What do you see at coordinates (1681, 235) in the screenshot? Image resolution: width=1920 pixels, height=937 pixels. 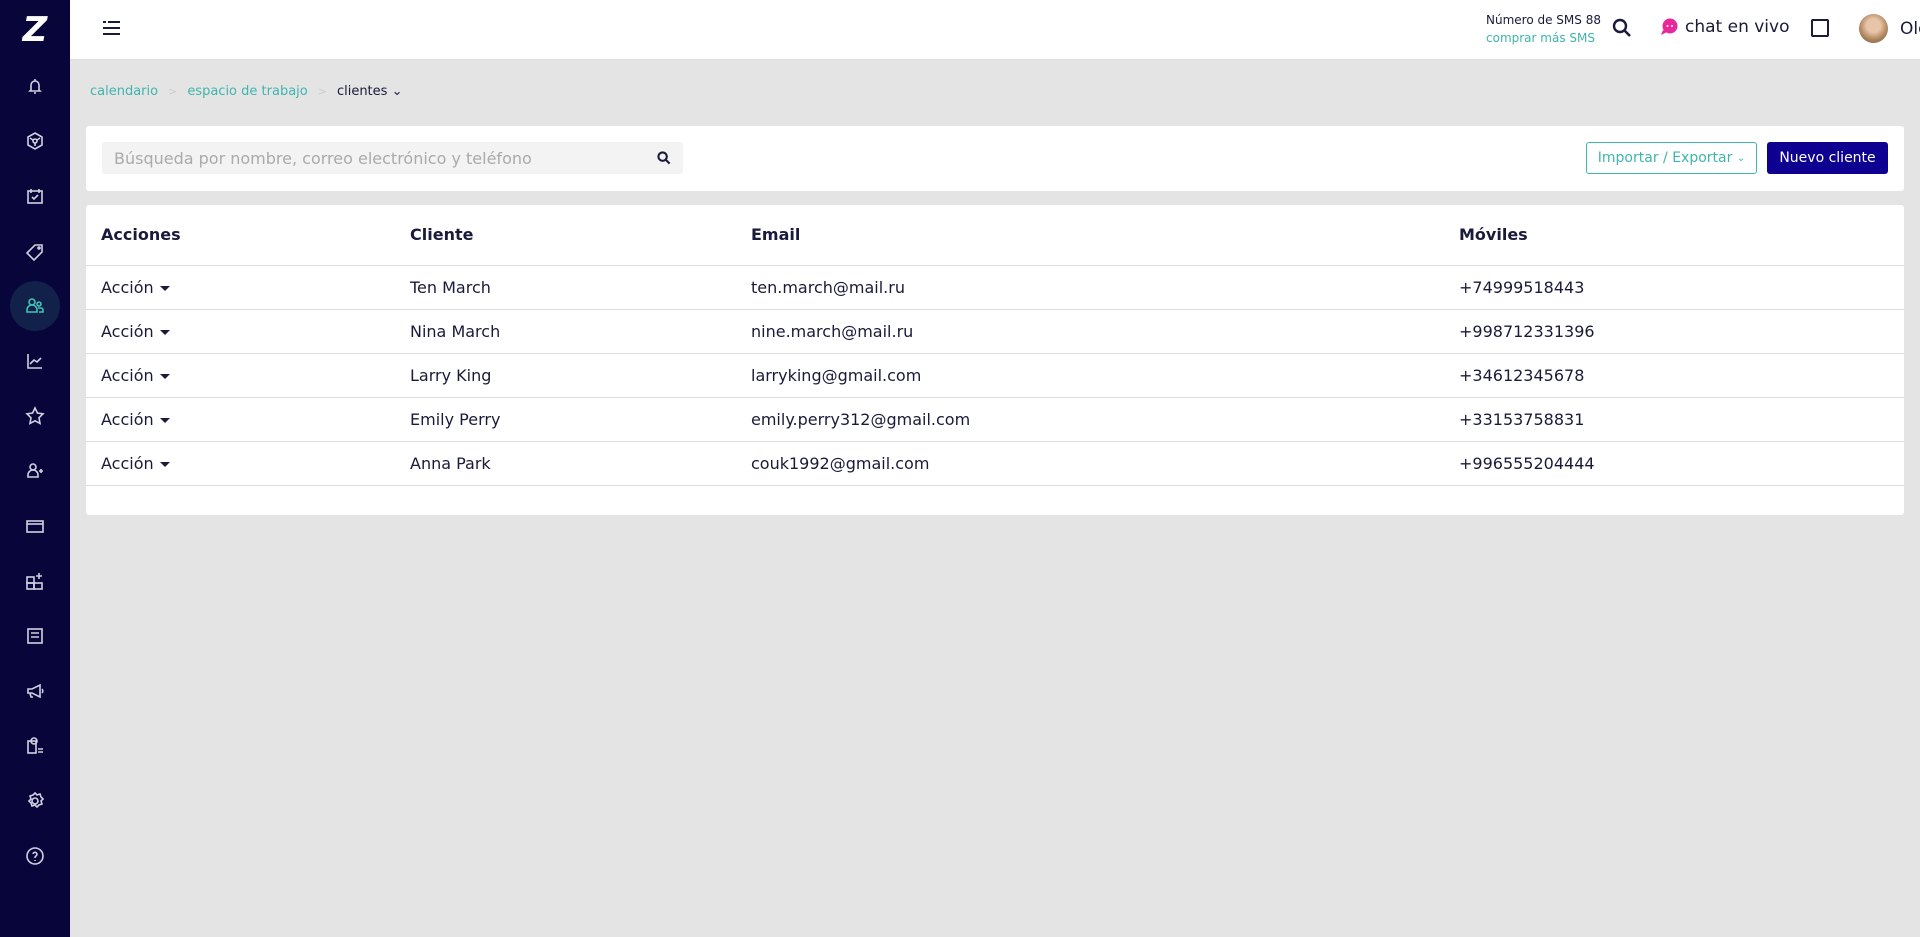 I see `header-moviles: Móviles` at bounding box center [1681, 235].